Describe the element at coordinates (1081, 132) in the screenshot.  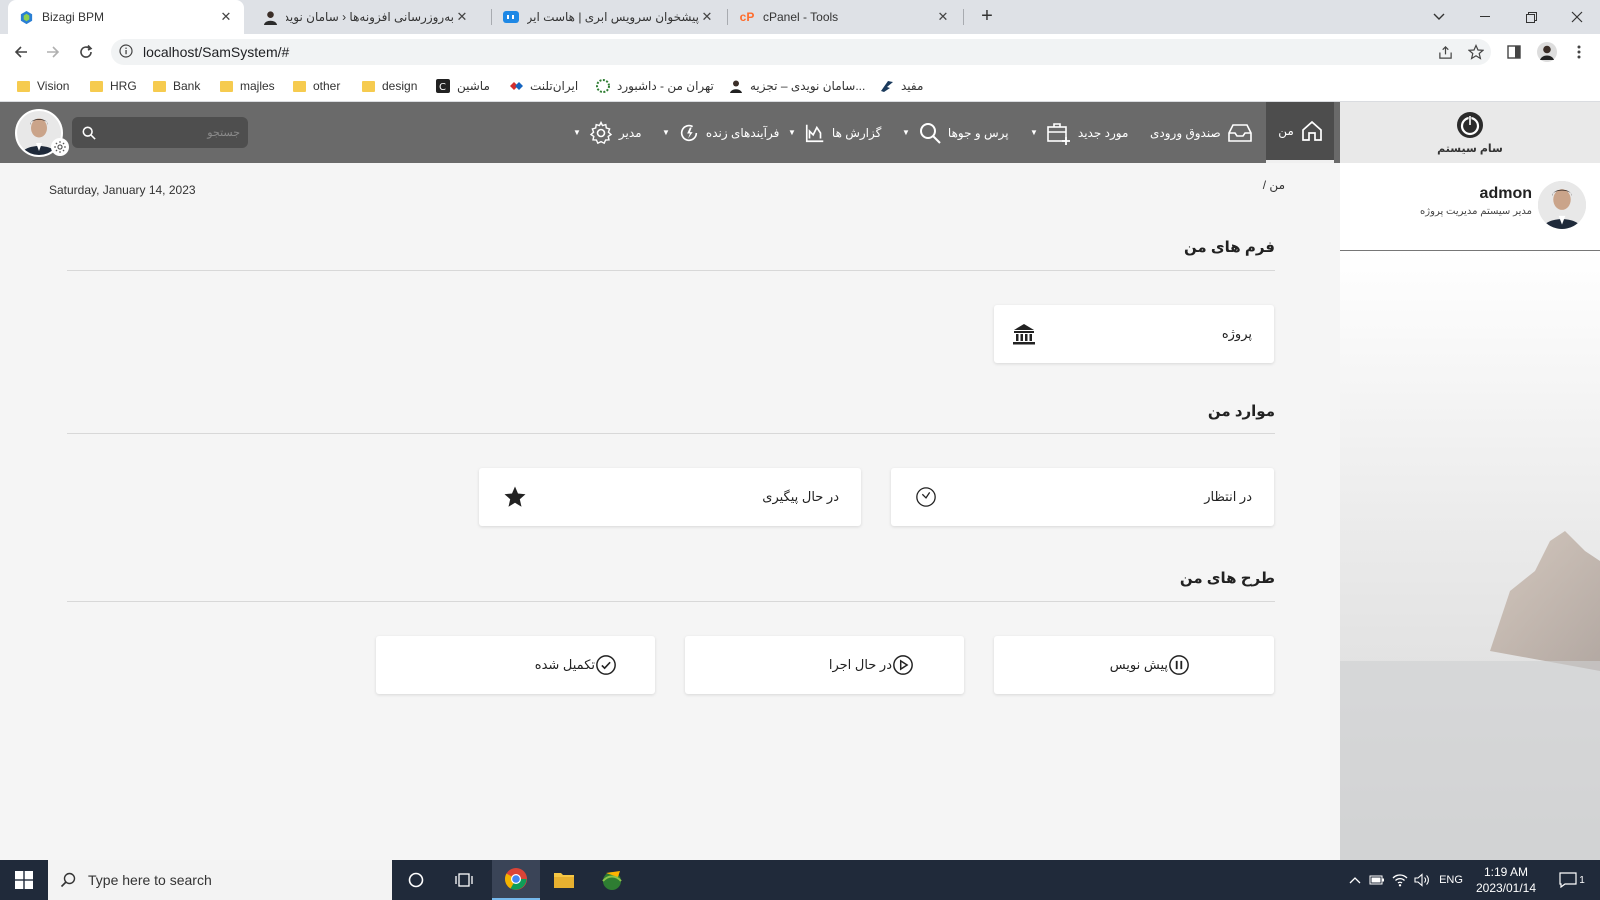
I see `nav-new-case: ▼ مورد جدید` at that location.